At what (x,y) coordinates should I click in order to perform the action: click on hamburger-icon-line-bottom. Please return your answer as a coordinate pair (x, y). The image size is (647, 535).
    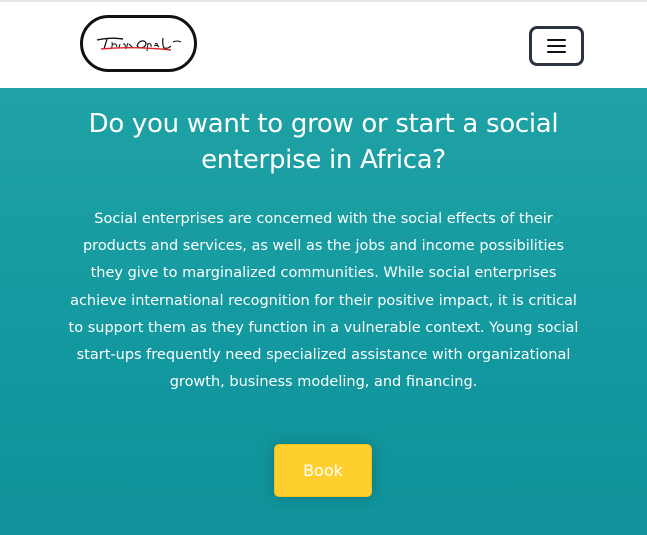
    Looking at the image, I should click on (556, 52).